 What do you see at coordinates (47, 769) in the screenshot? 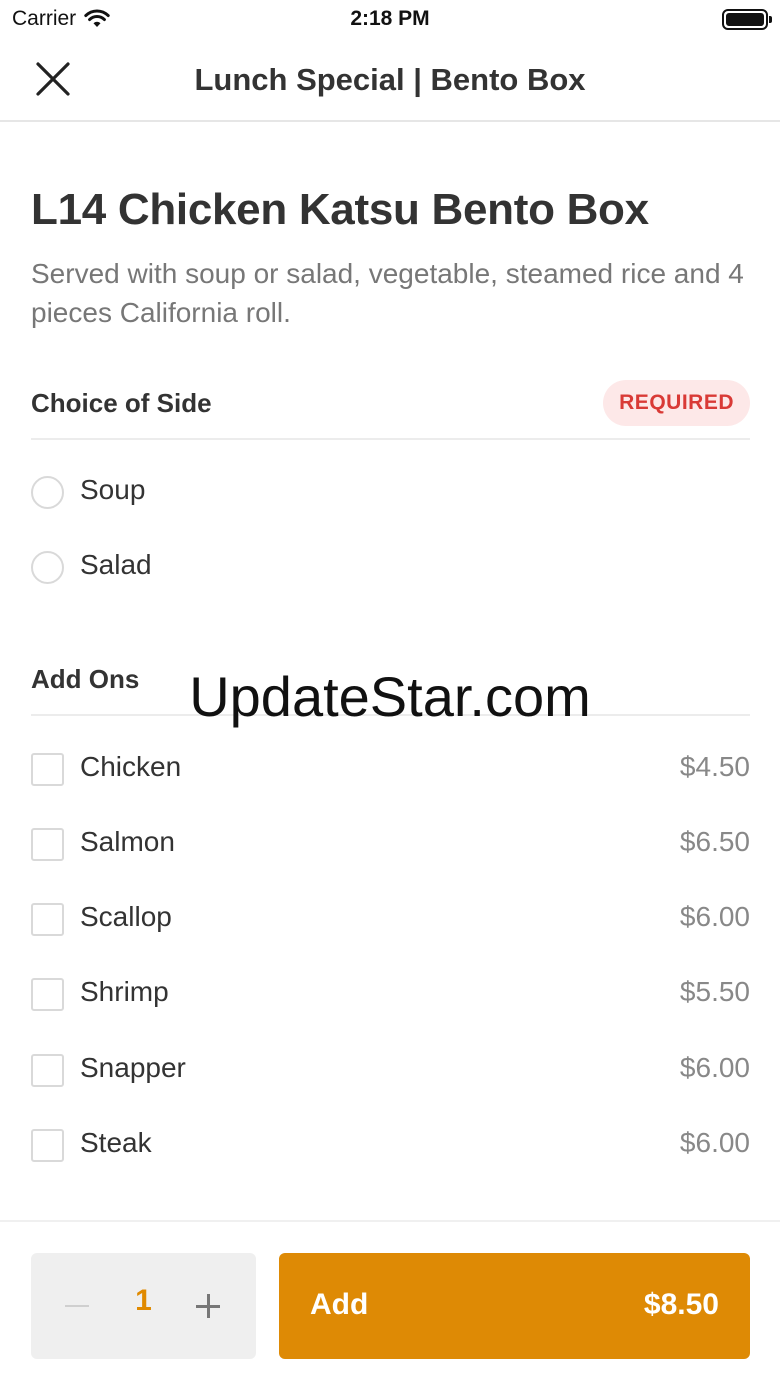
I see `chicken-checkbox` at bounding box center [47, 769].